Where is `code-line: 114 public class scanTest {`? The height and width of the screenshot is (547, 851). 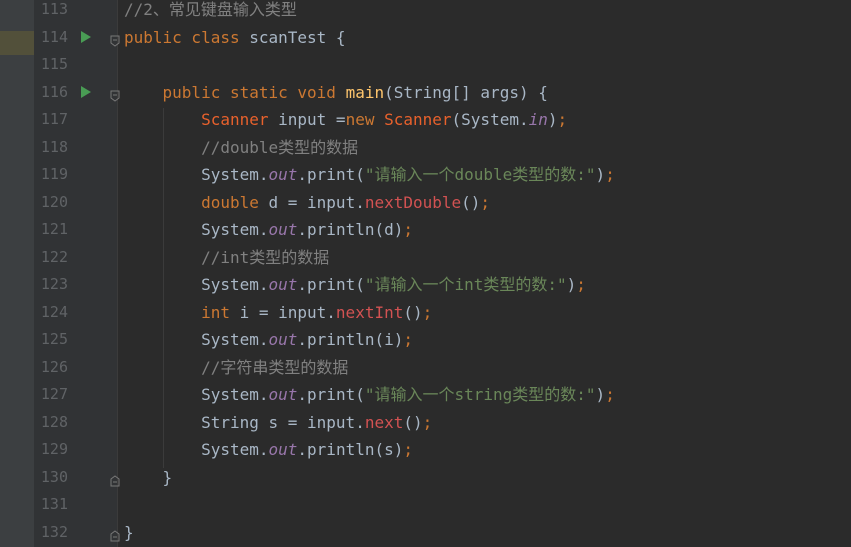 code-line: 114 public class scanTest { is located at coordinates (425, 38).